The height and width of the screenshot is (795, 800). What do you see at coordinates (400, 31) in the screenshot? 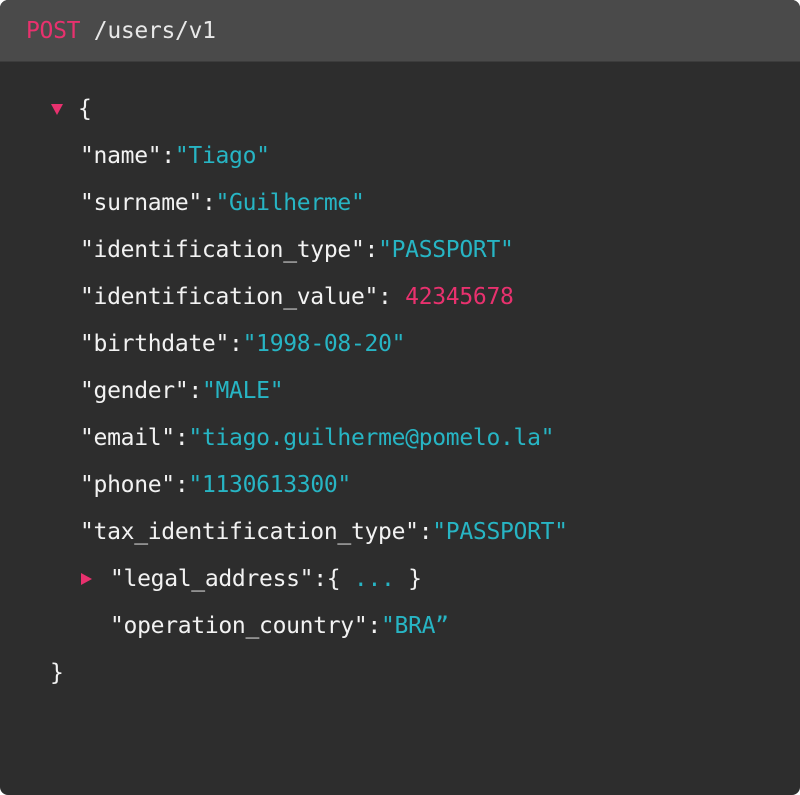
I see `request-header: POST /users/v1` at bounding box center [400, 31].